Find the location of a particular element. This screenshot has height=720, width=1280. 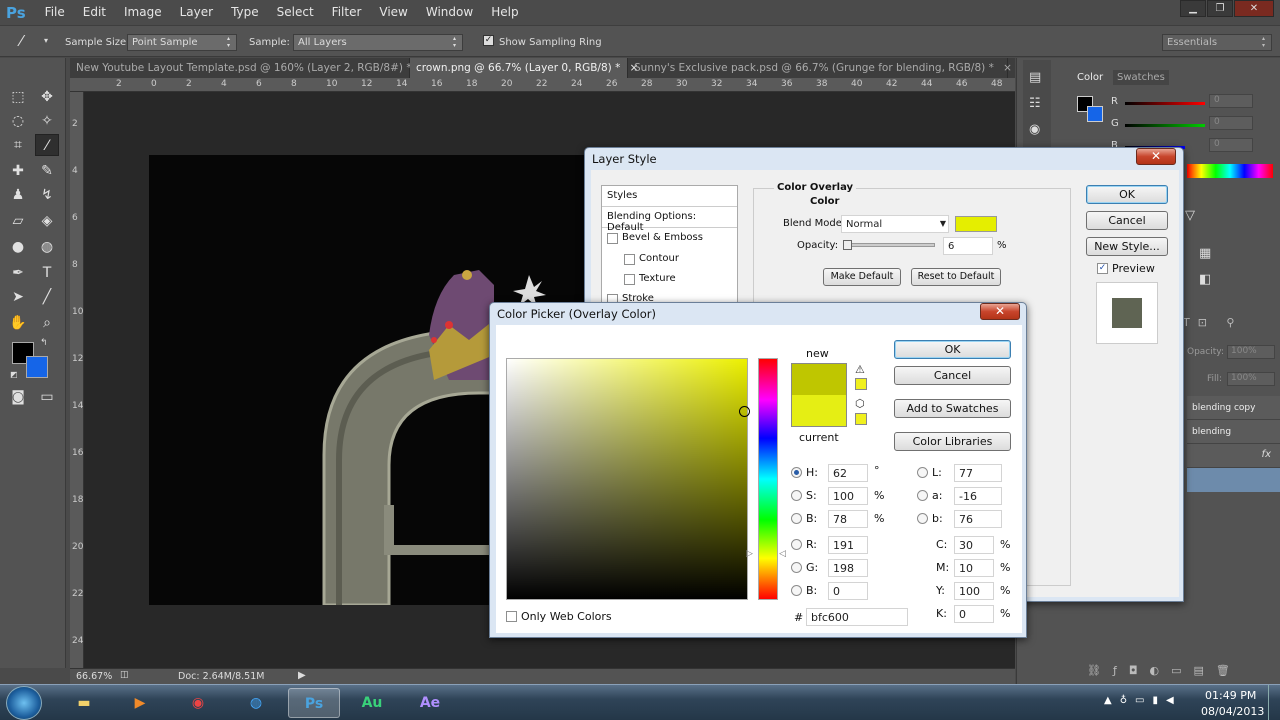

history-icon: ▤ is located at coordinates (1035, 77).